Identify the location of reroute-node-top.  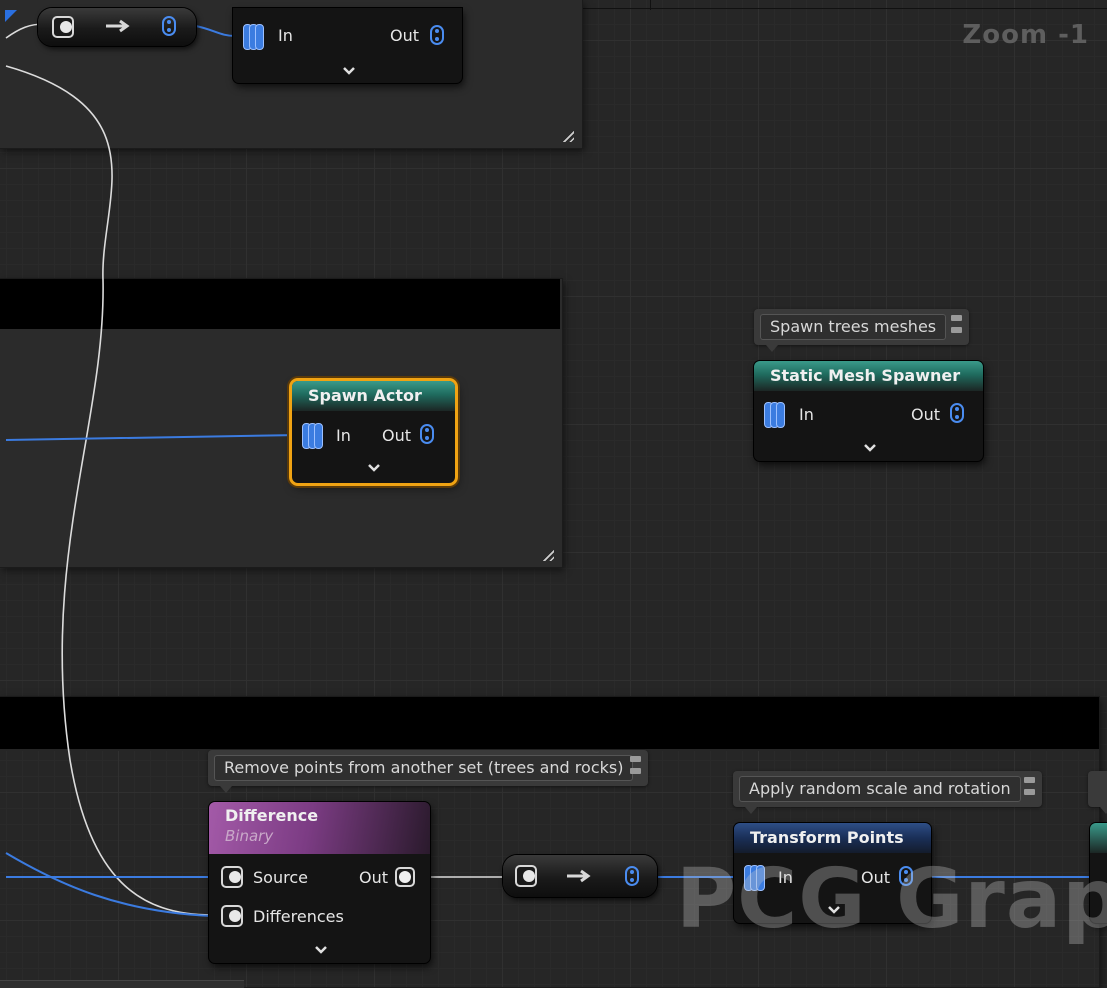
(117, 27).